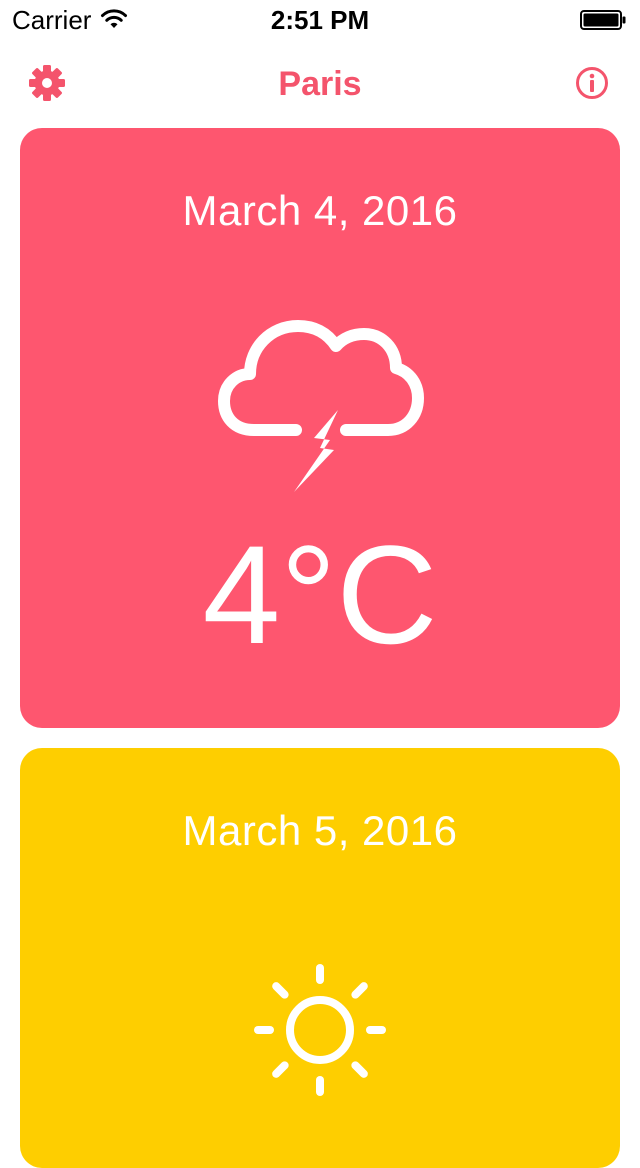 Image resolution: width=640 pixels, height=1168 pixels. I want to click on page-title: Paris, so click(320, 84).